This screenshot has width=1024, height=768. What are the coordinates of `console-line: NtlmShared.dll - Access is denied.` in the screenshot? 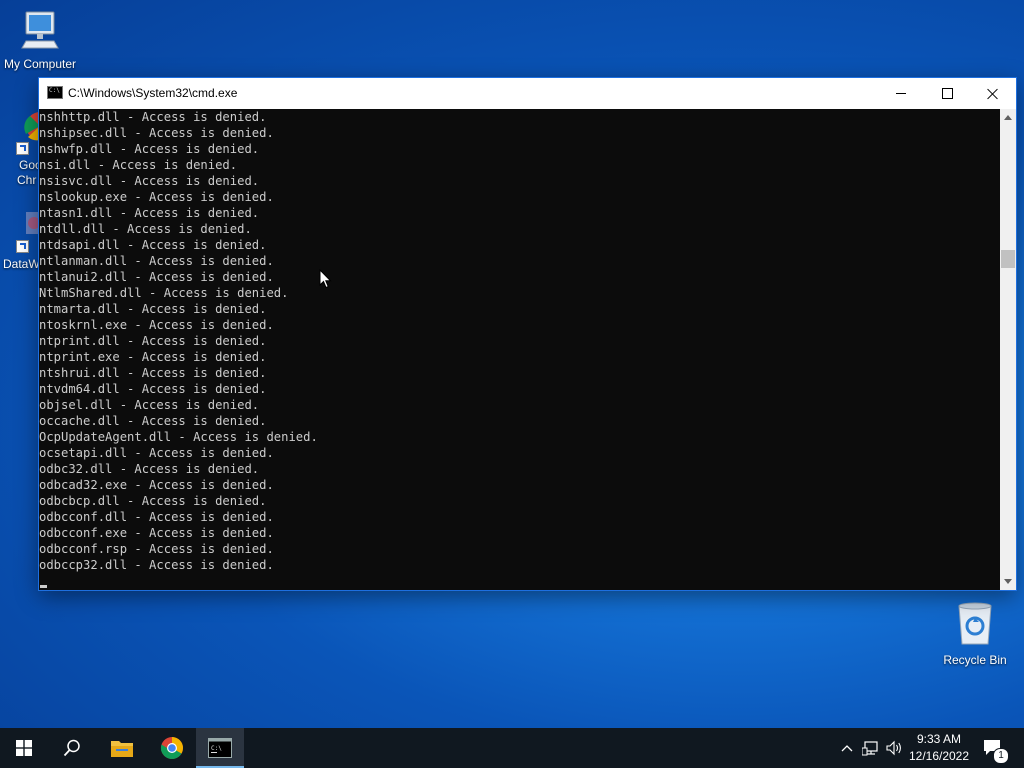 It's located at (164, 293).